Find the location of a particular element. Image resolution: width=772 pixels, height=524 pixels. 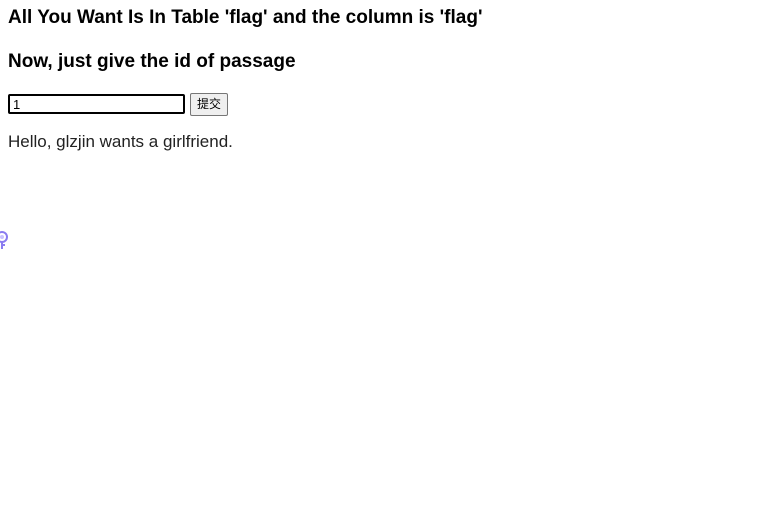

passage-id-input is located at coordinates (96, 104).